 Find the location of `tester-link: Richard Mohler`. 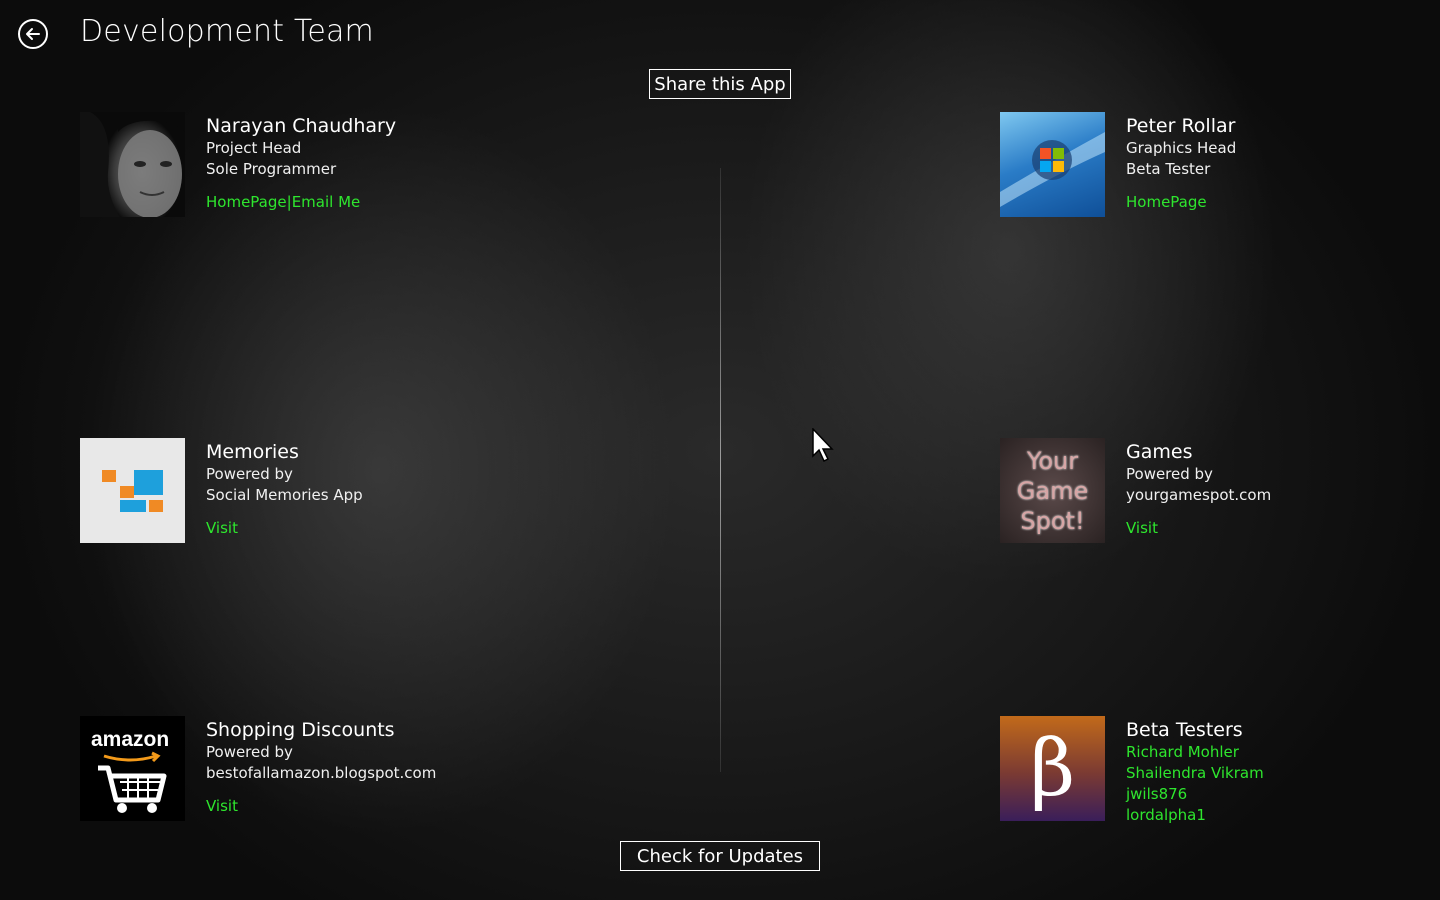

tester-link: Richard Mohler is located at coordinates (1283, 752).